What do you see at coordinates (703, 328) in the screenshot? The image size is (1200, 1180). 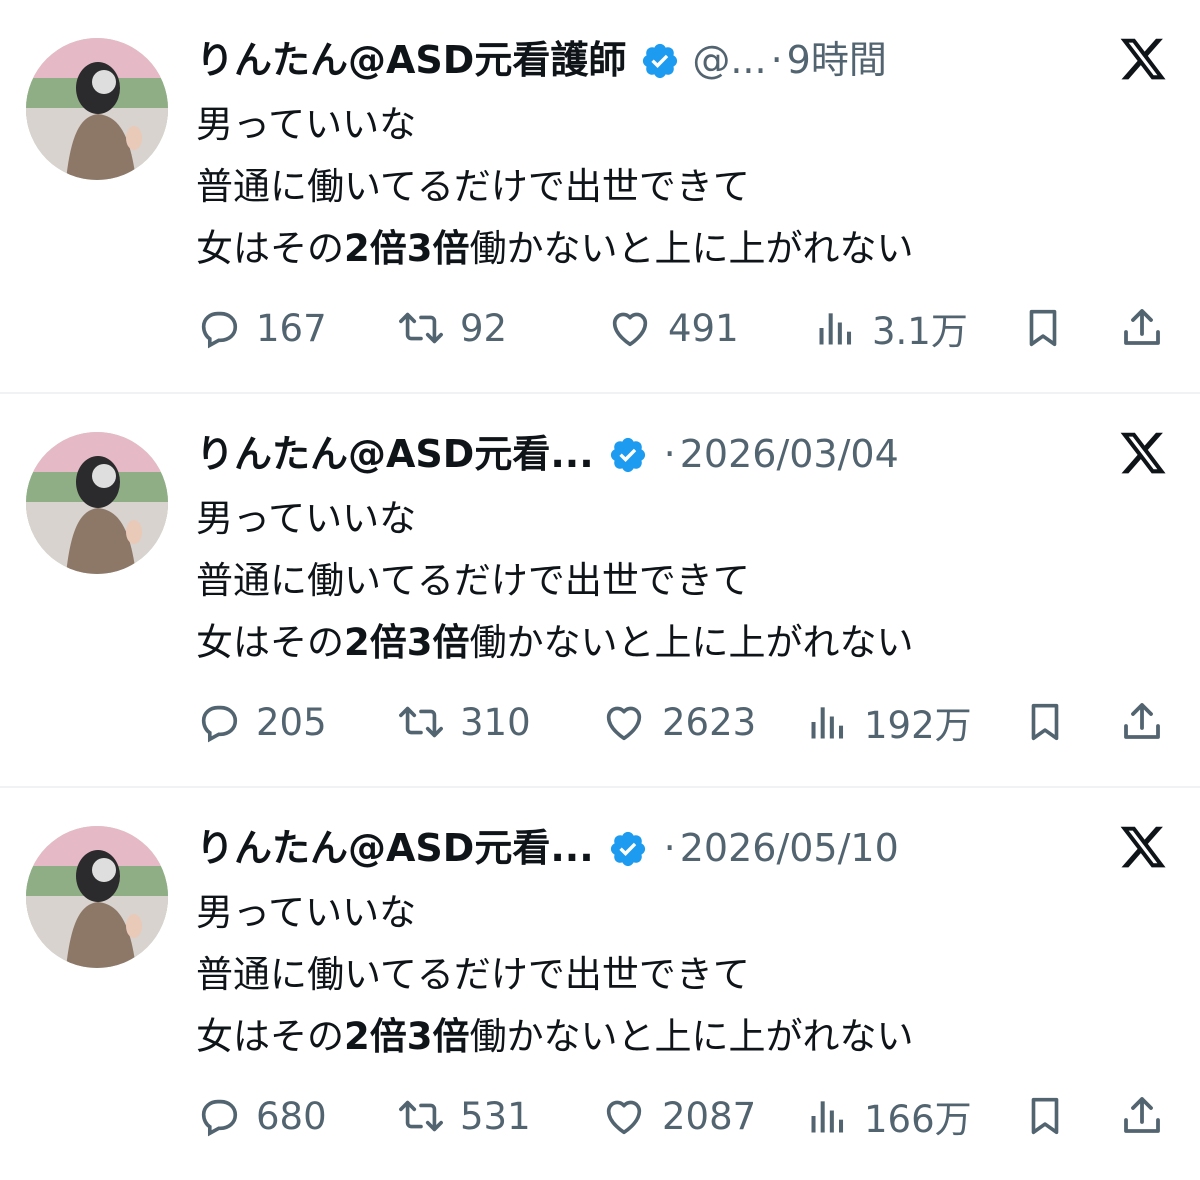 I see `like-count: 491` at bounding box center [703, 328].